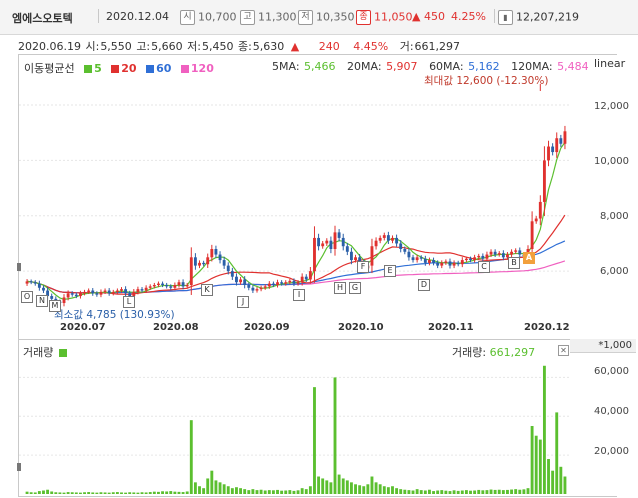 Image resolution: width=638 pixels, height=498 pixels. What do you see at coordinates (361, 327) in the screenshot?
I see `date-tick: 2020.10` at bounding box center [361, 327].